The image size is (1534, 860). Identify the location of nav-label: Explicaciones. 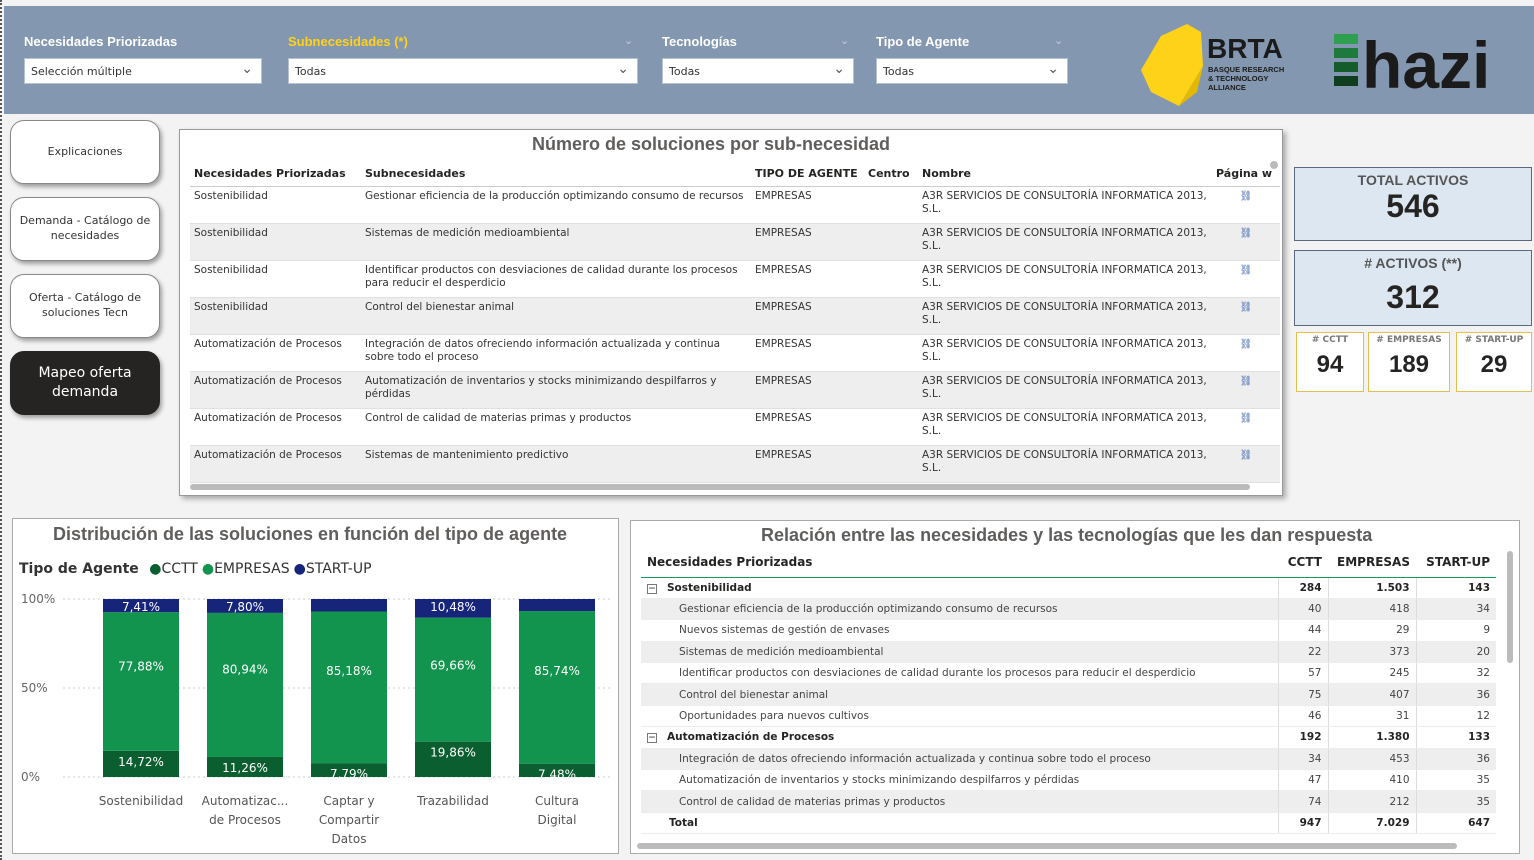
(85, 151).